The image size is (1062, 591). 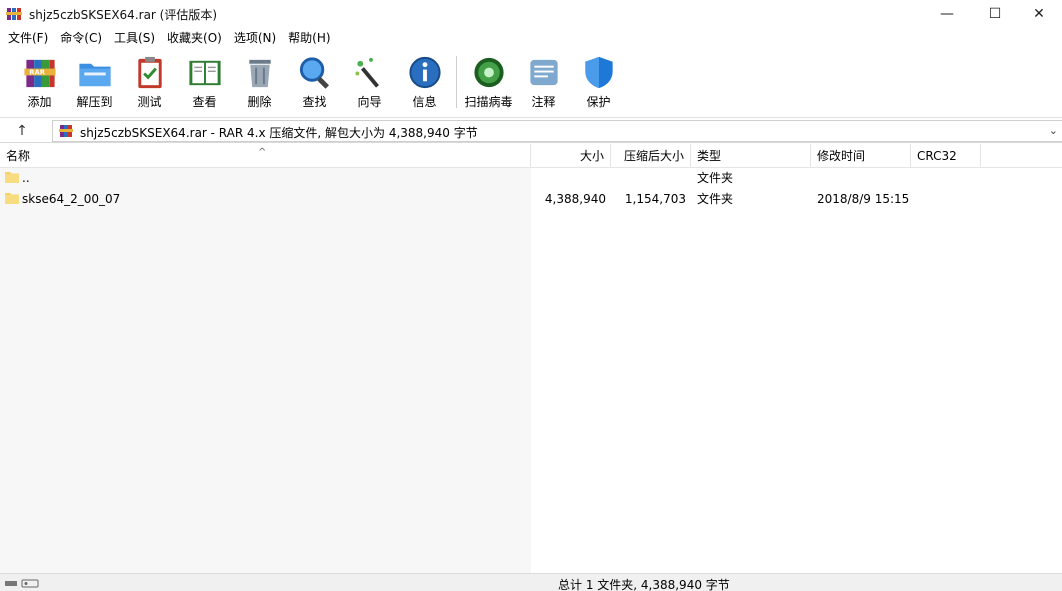 I want to click on virus-scan-button: 扫描病毒, so click(x=488, y=80).